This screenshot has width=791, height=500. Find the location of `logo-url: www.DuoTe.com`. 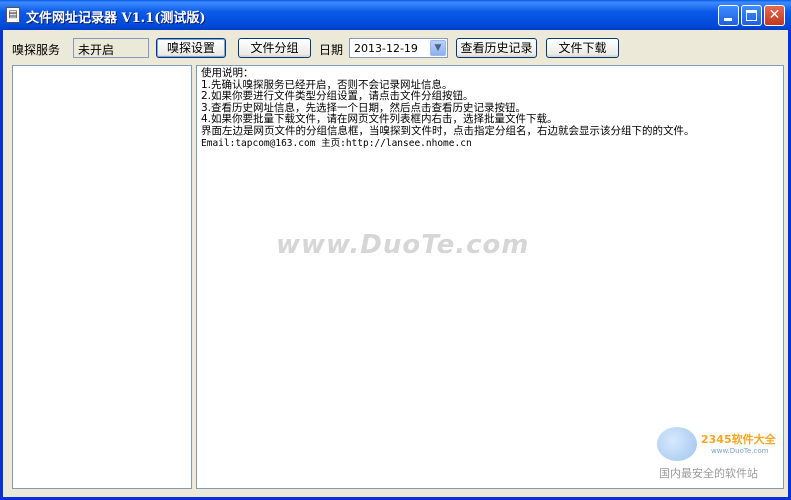

logo-url: www.DuoTe.com is located at coordinates (740, 451).